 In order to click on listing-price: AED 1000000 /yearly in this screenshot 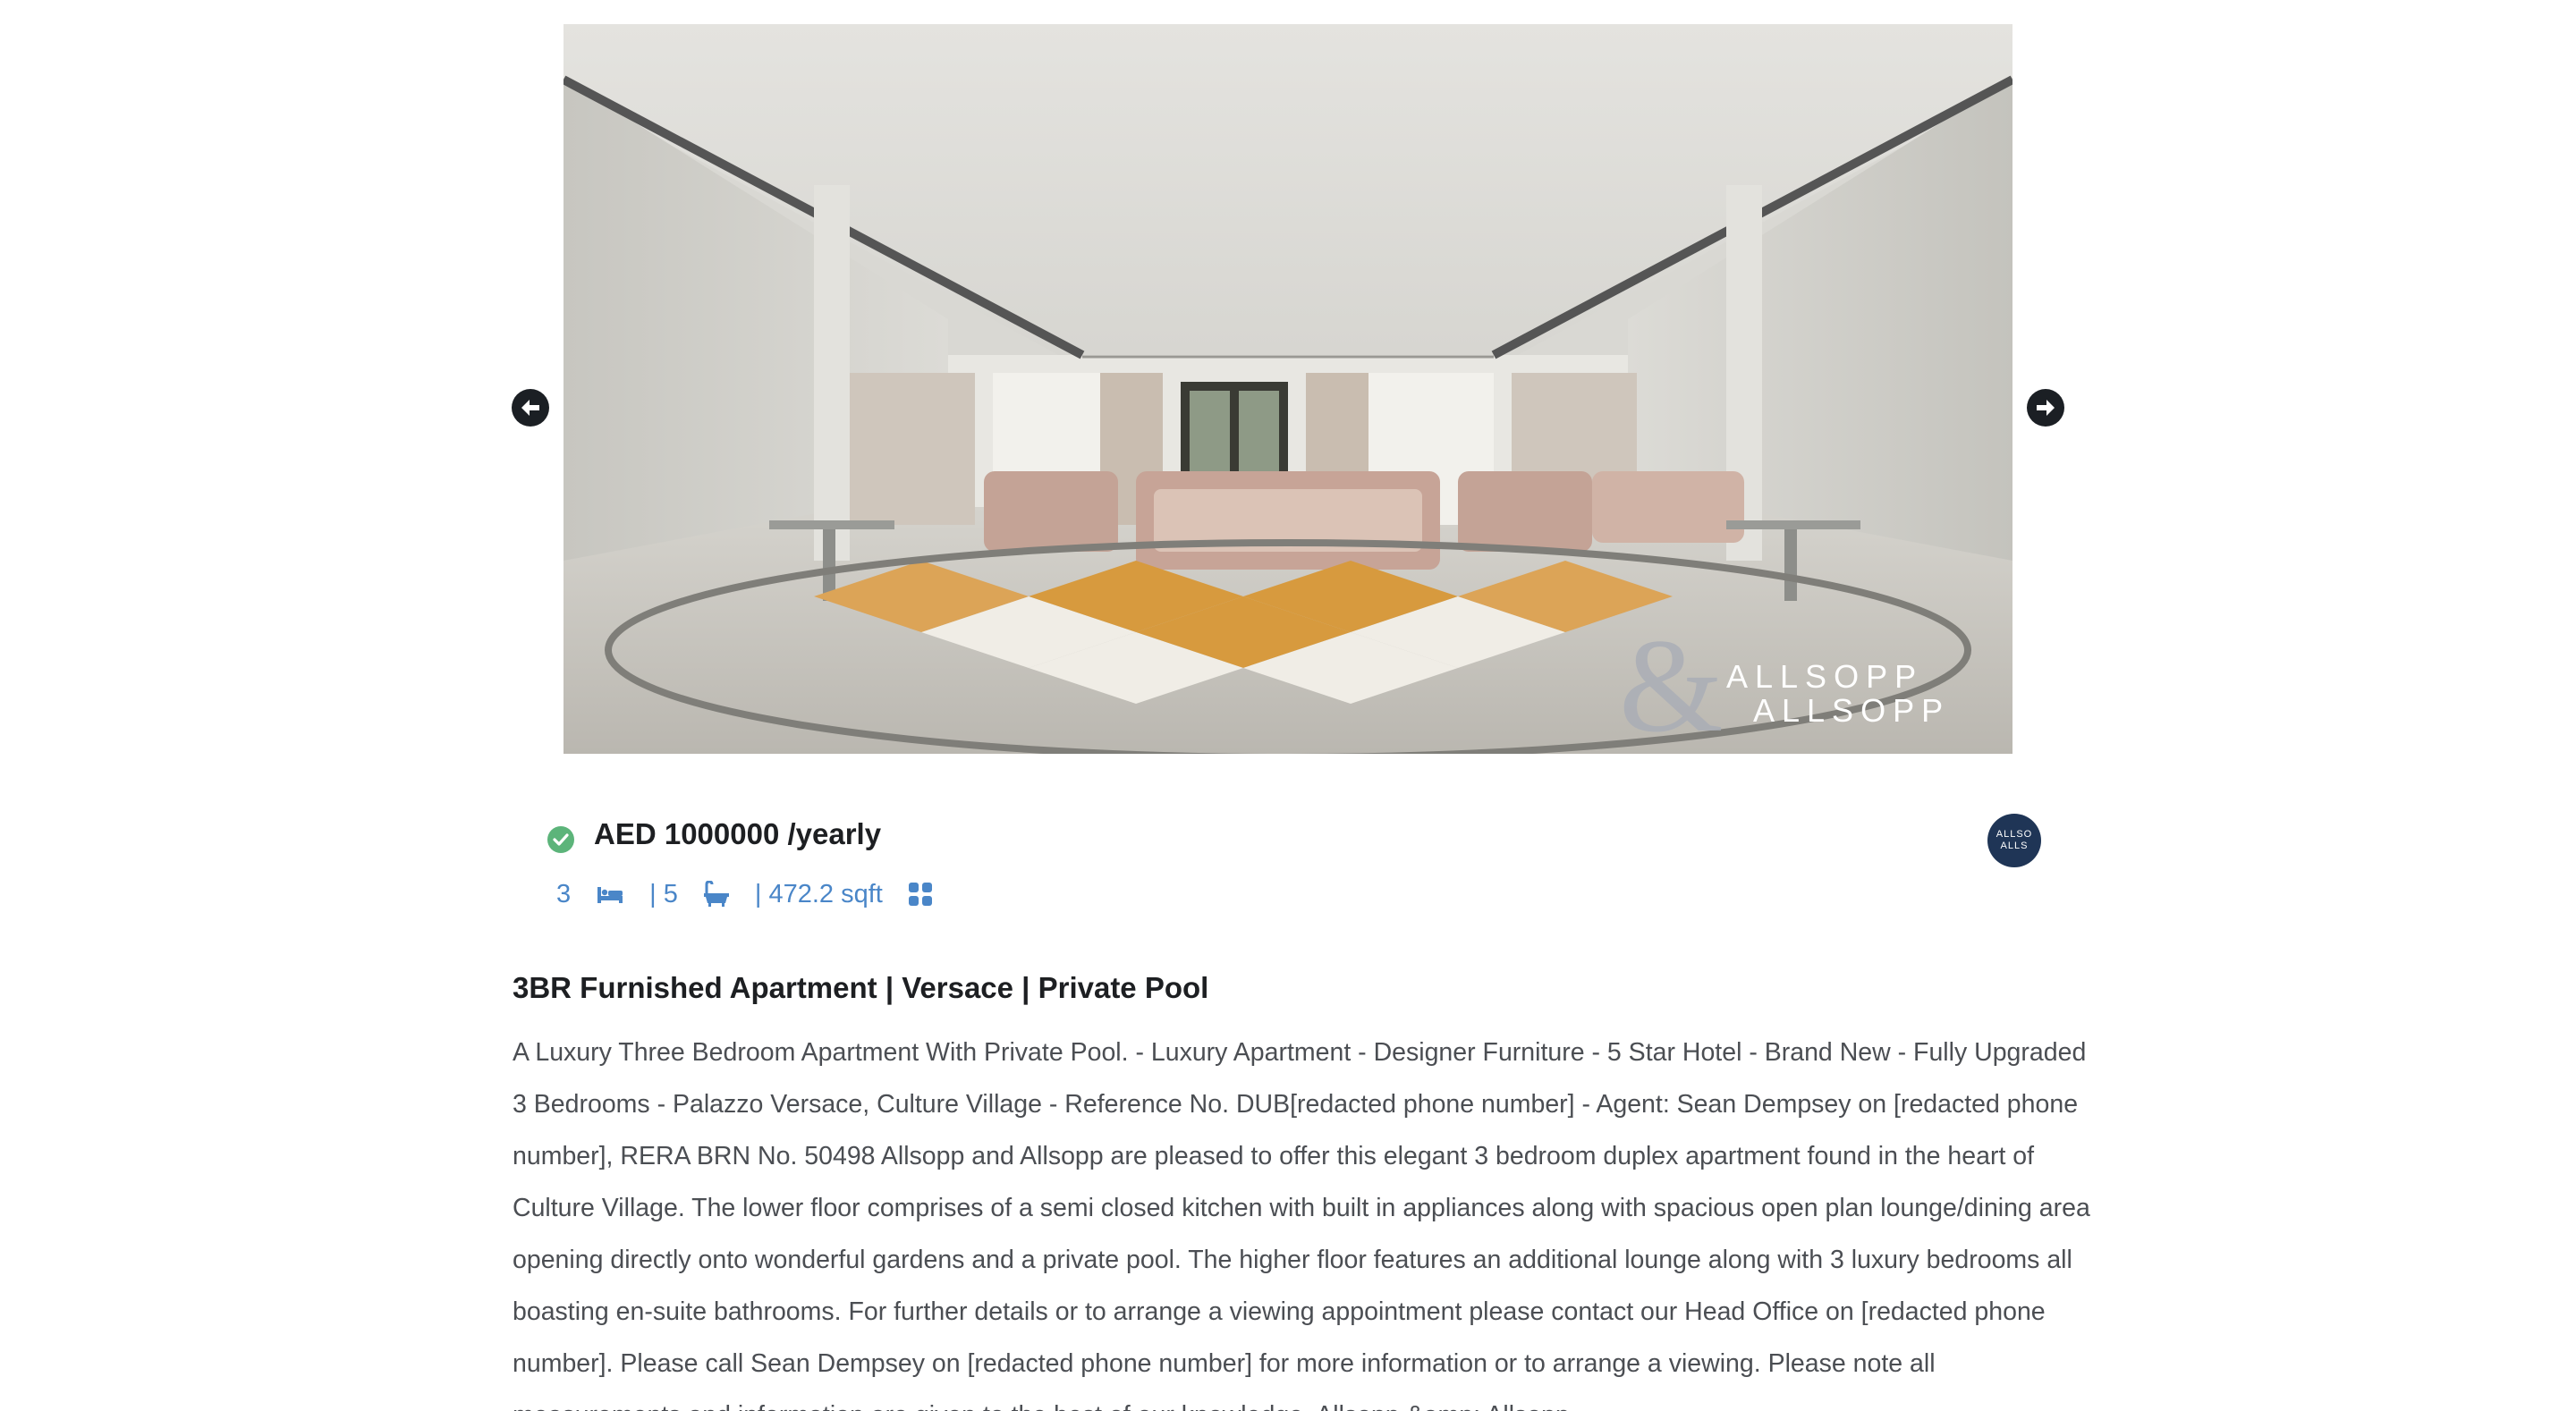, I will do `click(738, 833)`.